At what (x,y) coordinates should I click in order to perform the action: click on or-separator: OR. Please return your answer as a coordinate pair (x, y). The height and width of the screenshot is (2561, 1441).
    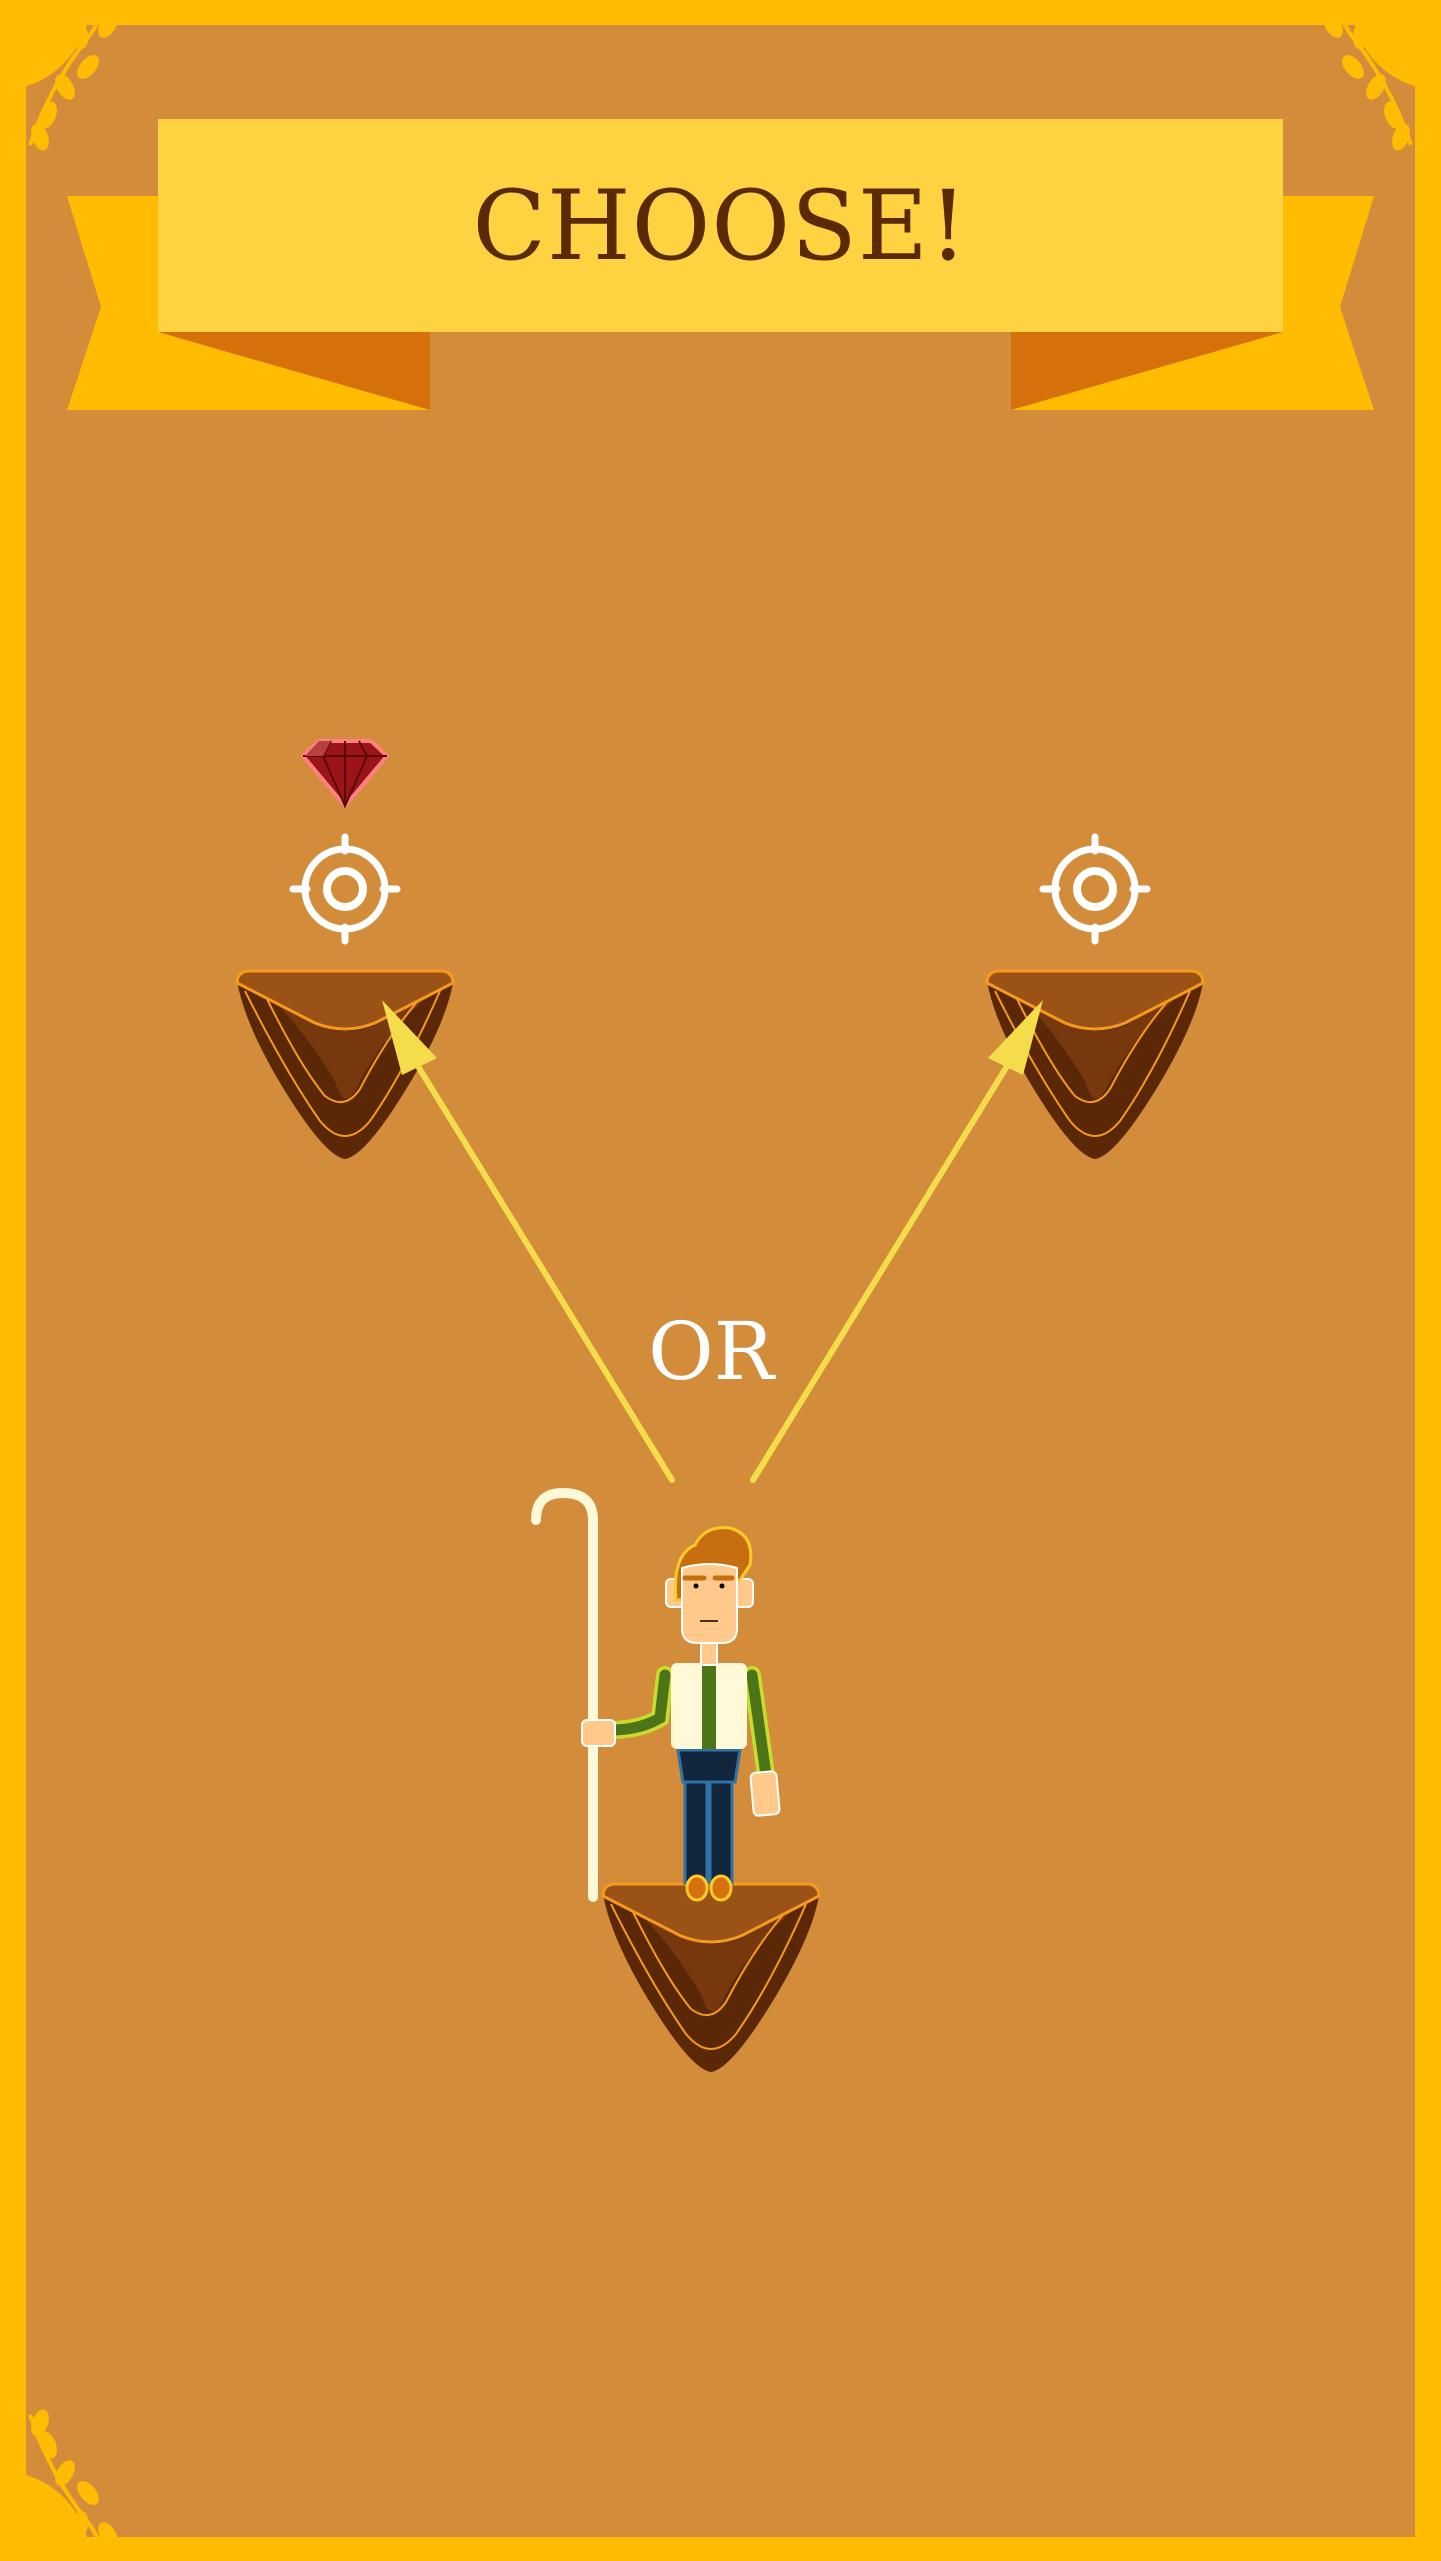
    Looking at the image, I should click on (711, 1351).